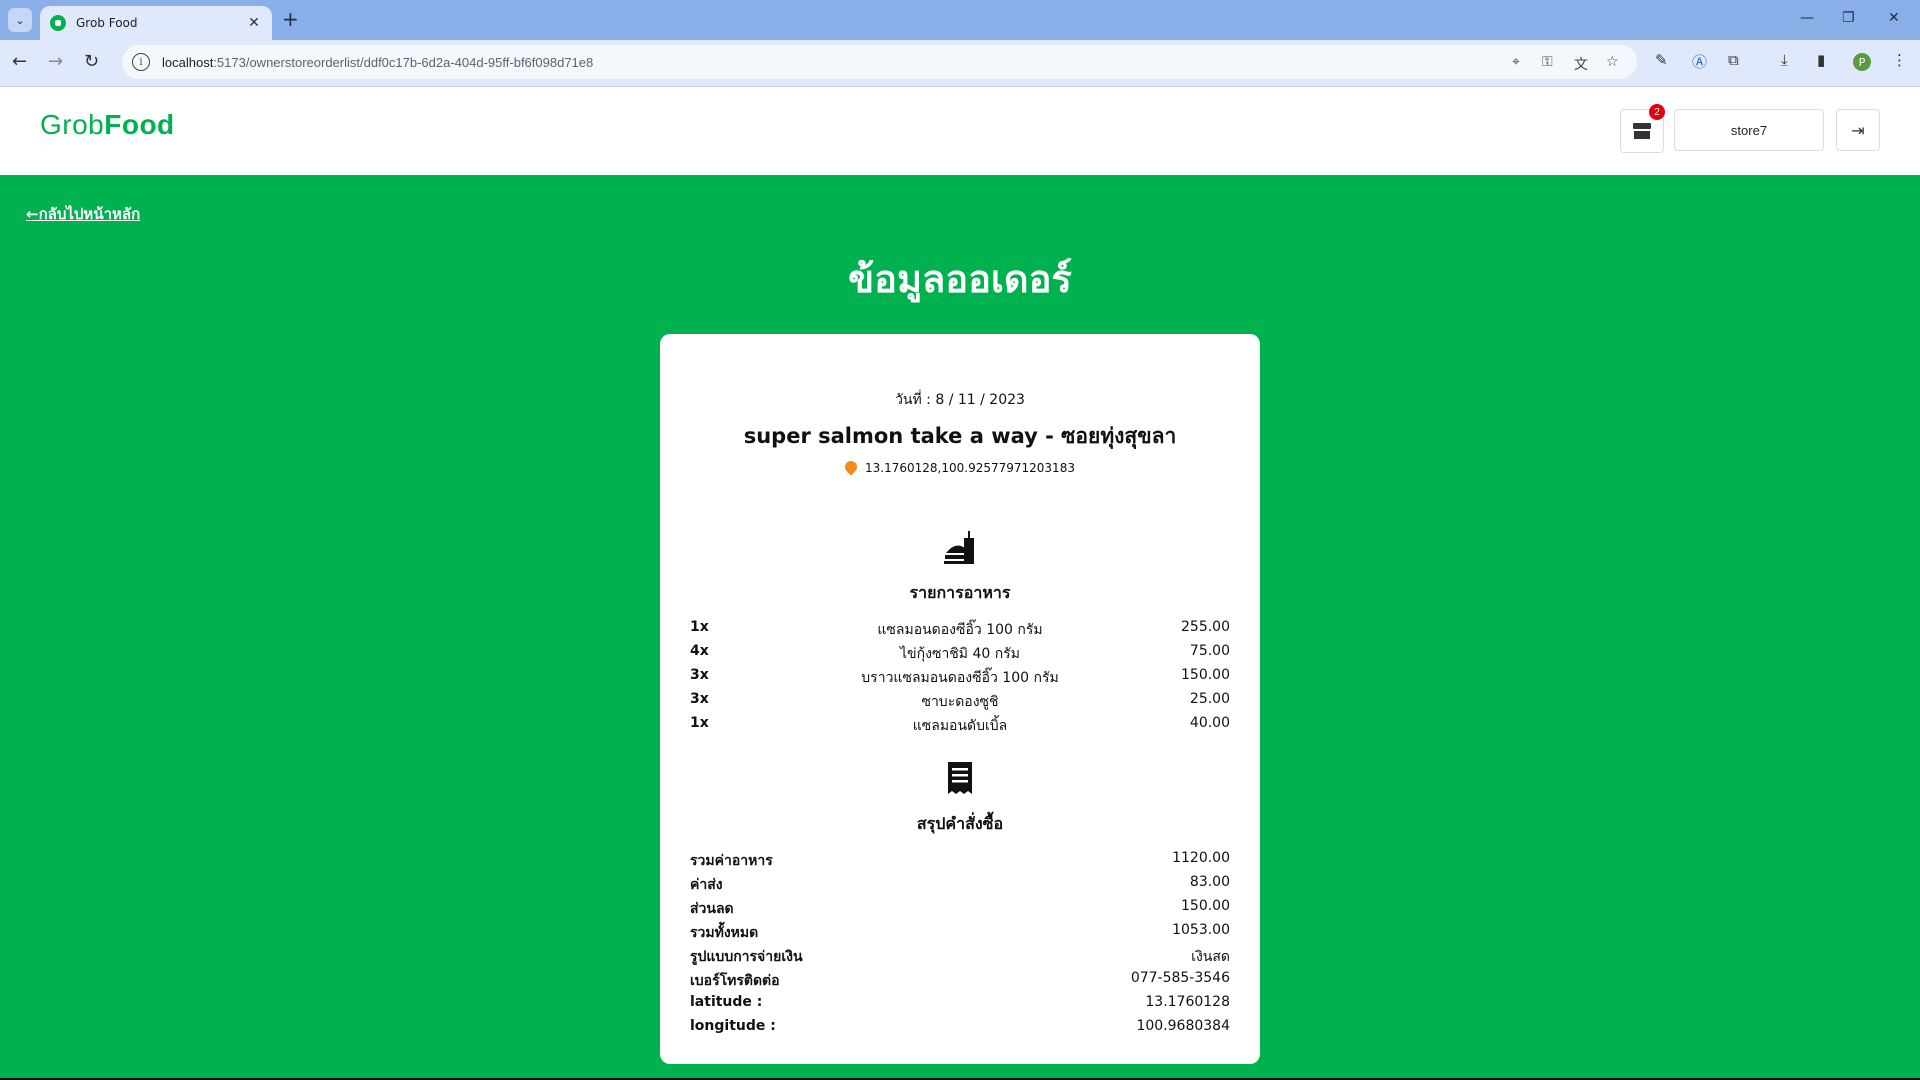 The width and height of the screenshot is (1920, 1080). Describe the element at coordinates (1862, 62) in the screenshot. I see `profile-avatar: P` at that location.